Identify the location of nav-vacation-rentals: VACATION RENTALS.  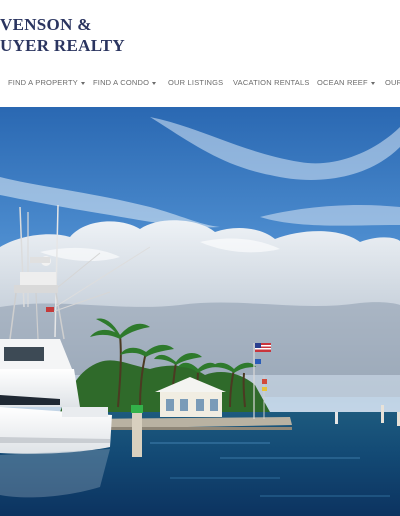
(271, 82).